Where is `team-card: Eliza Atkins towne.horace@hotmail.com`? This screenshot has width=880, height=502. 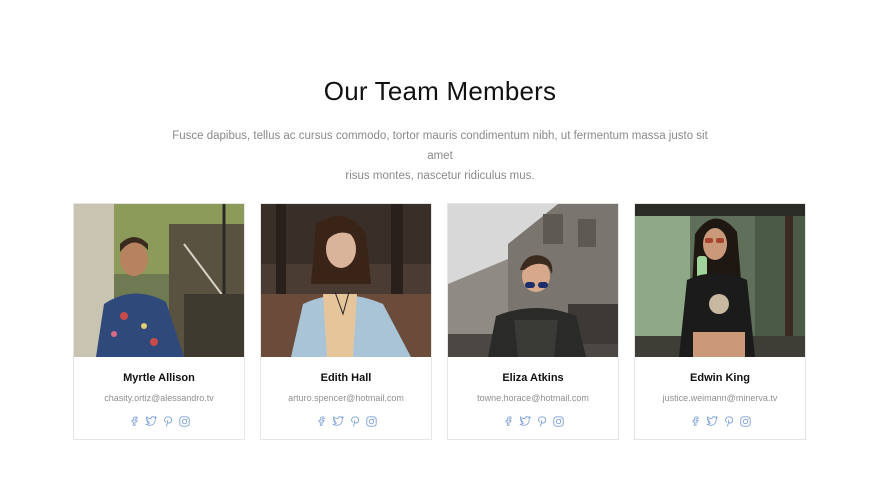 team-card: Eliza Atkins towne.horace@hotmail.com is located at coordinates (533, 321).